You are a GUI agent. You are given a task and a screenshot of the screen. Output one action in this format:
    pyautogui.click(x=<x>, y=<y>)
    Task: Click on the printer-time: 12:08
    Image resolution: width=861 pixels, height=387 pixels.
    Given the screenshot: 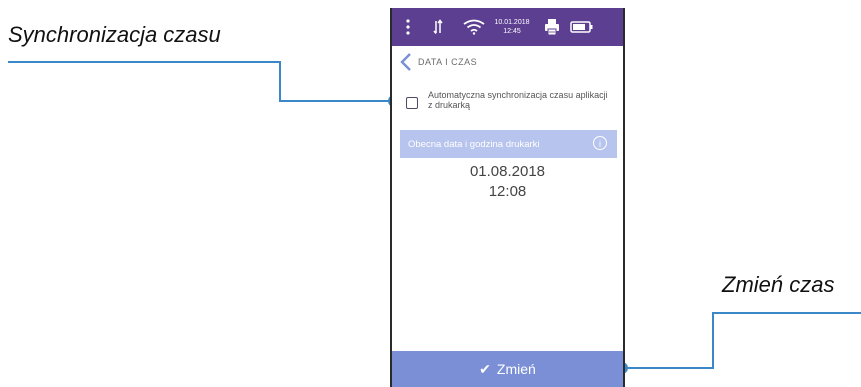 What is the action you would take?
    pyautogui.click(x=507, y=191)
    